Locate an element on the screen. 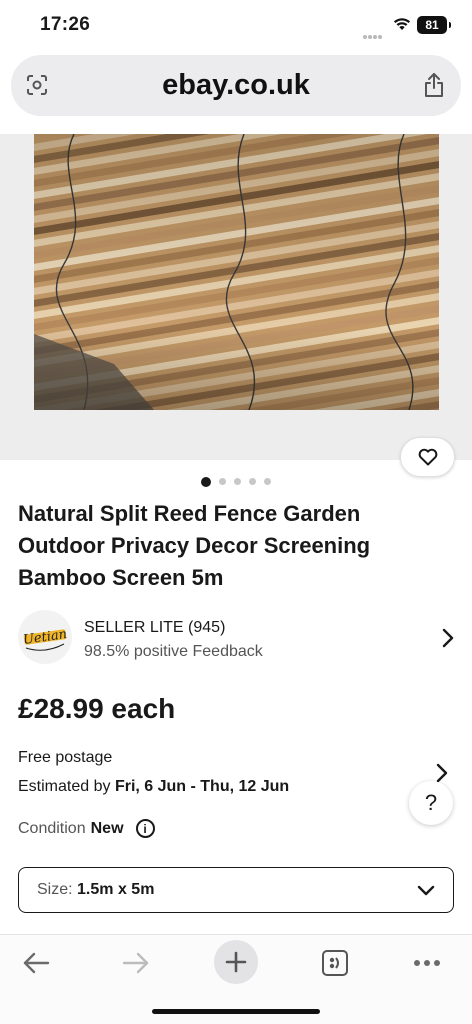  info-icon: i is located at coordinates (145, 828).